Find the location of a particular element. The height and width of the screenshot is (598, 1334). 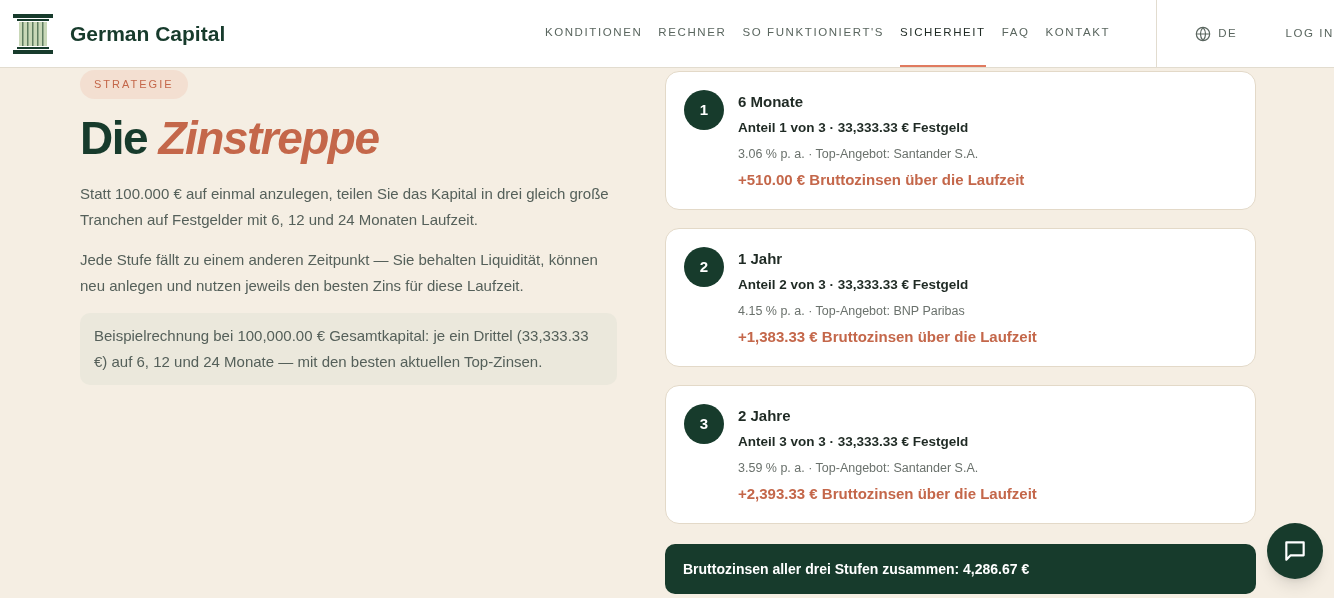

intro-paragraph: Statt 100.000 € auf einmal anzulegen, teilen Sie das Kapital in drei gleich große Tranchen auf Festgelder mit 6, 12 und 24 Monaten Laufzeit. is located at coordinates (345, 207).